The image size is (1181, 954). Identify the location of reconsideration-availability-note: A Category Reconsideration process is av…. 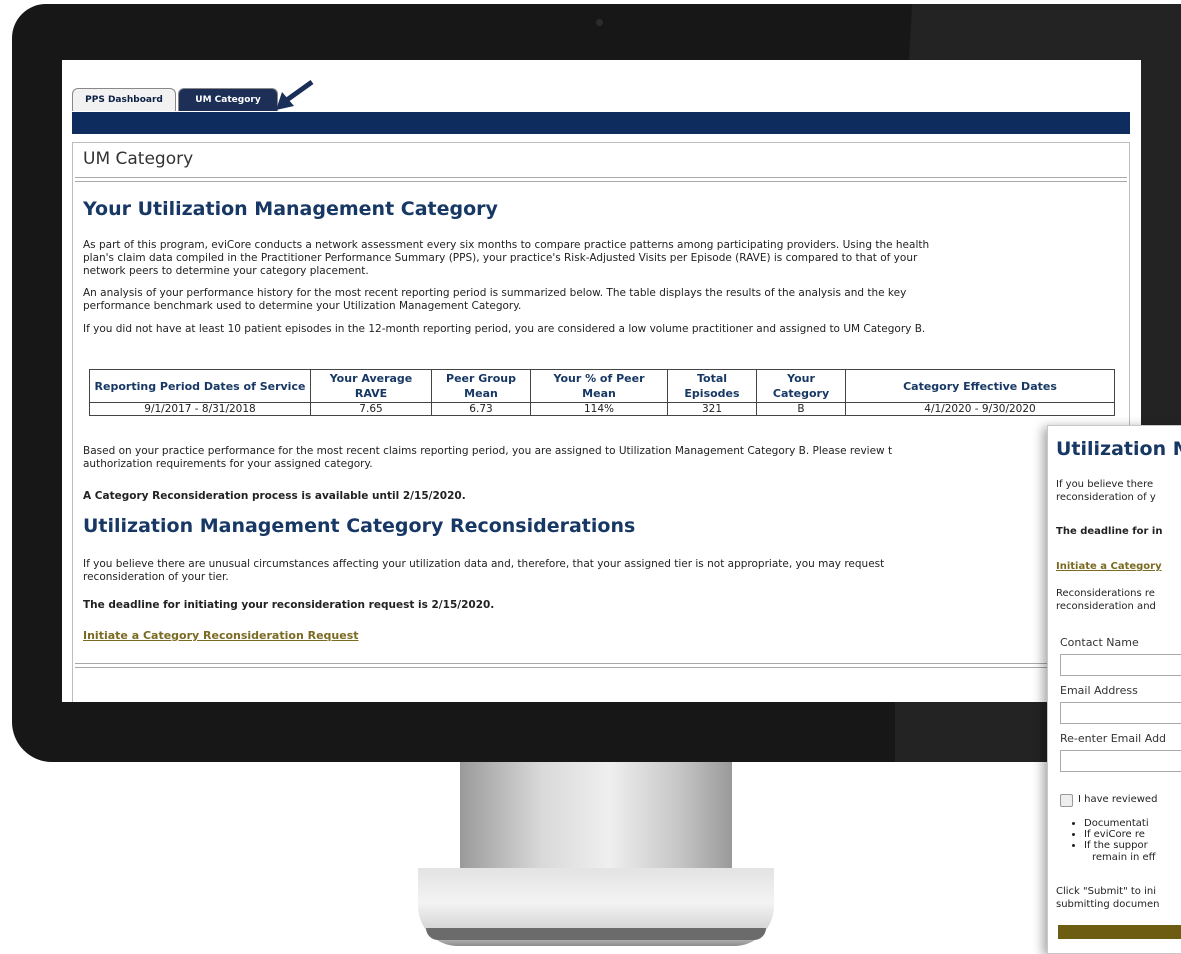
(274, 496).